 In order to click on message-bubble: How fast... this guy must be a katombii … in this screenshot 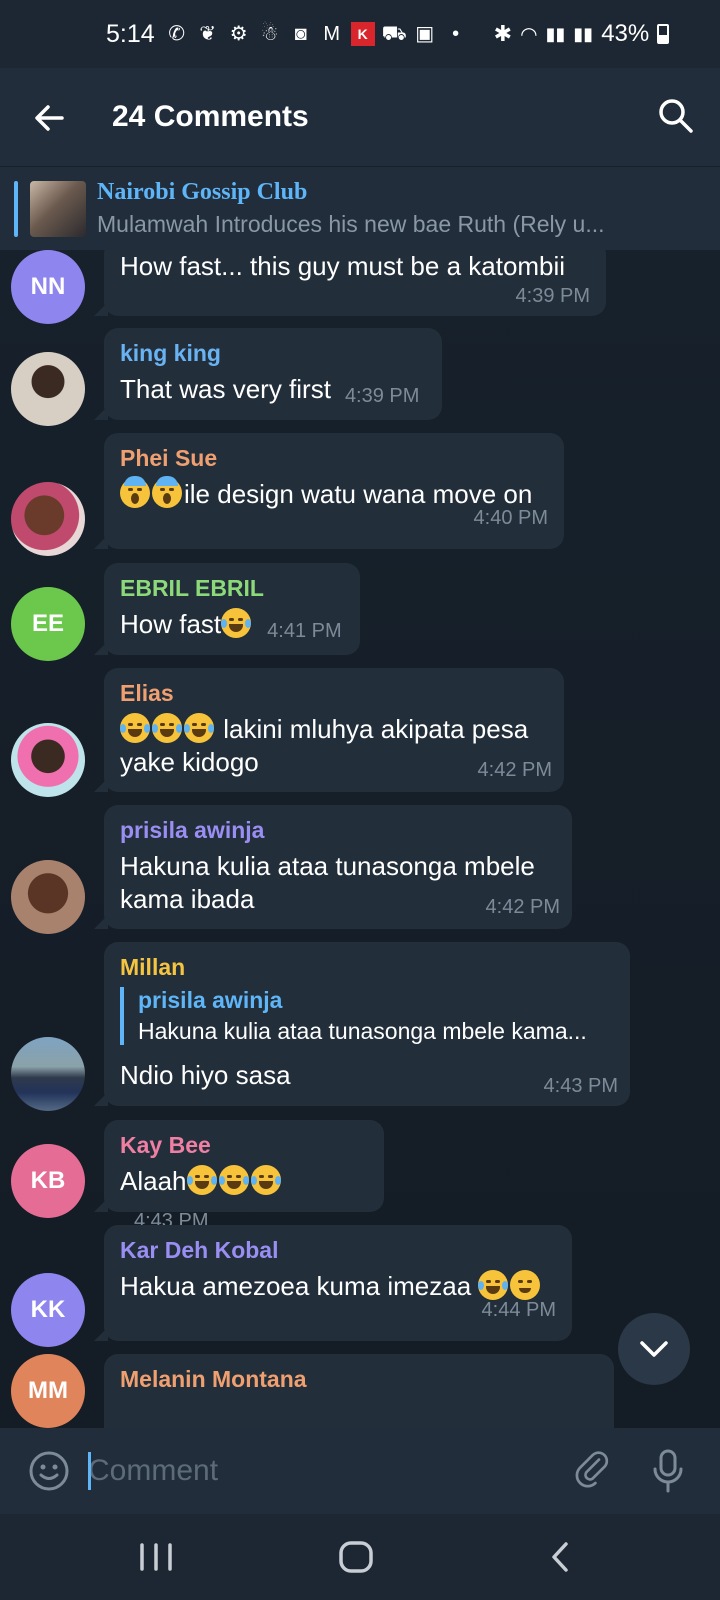, I will do `click(350, 283)`.